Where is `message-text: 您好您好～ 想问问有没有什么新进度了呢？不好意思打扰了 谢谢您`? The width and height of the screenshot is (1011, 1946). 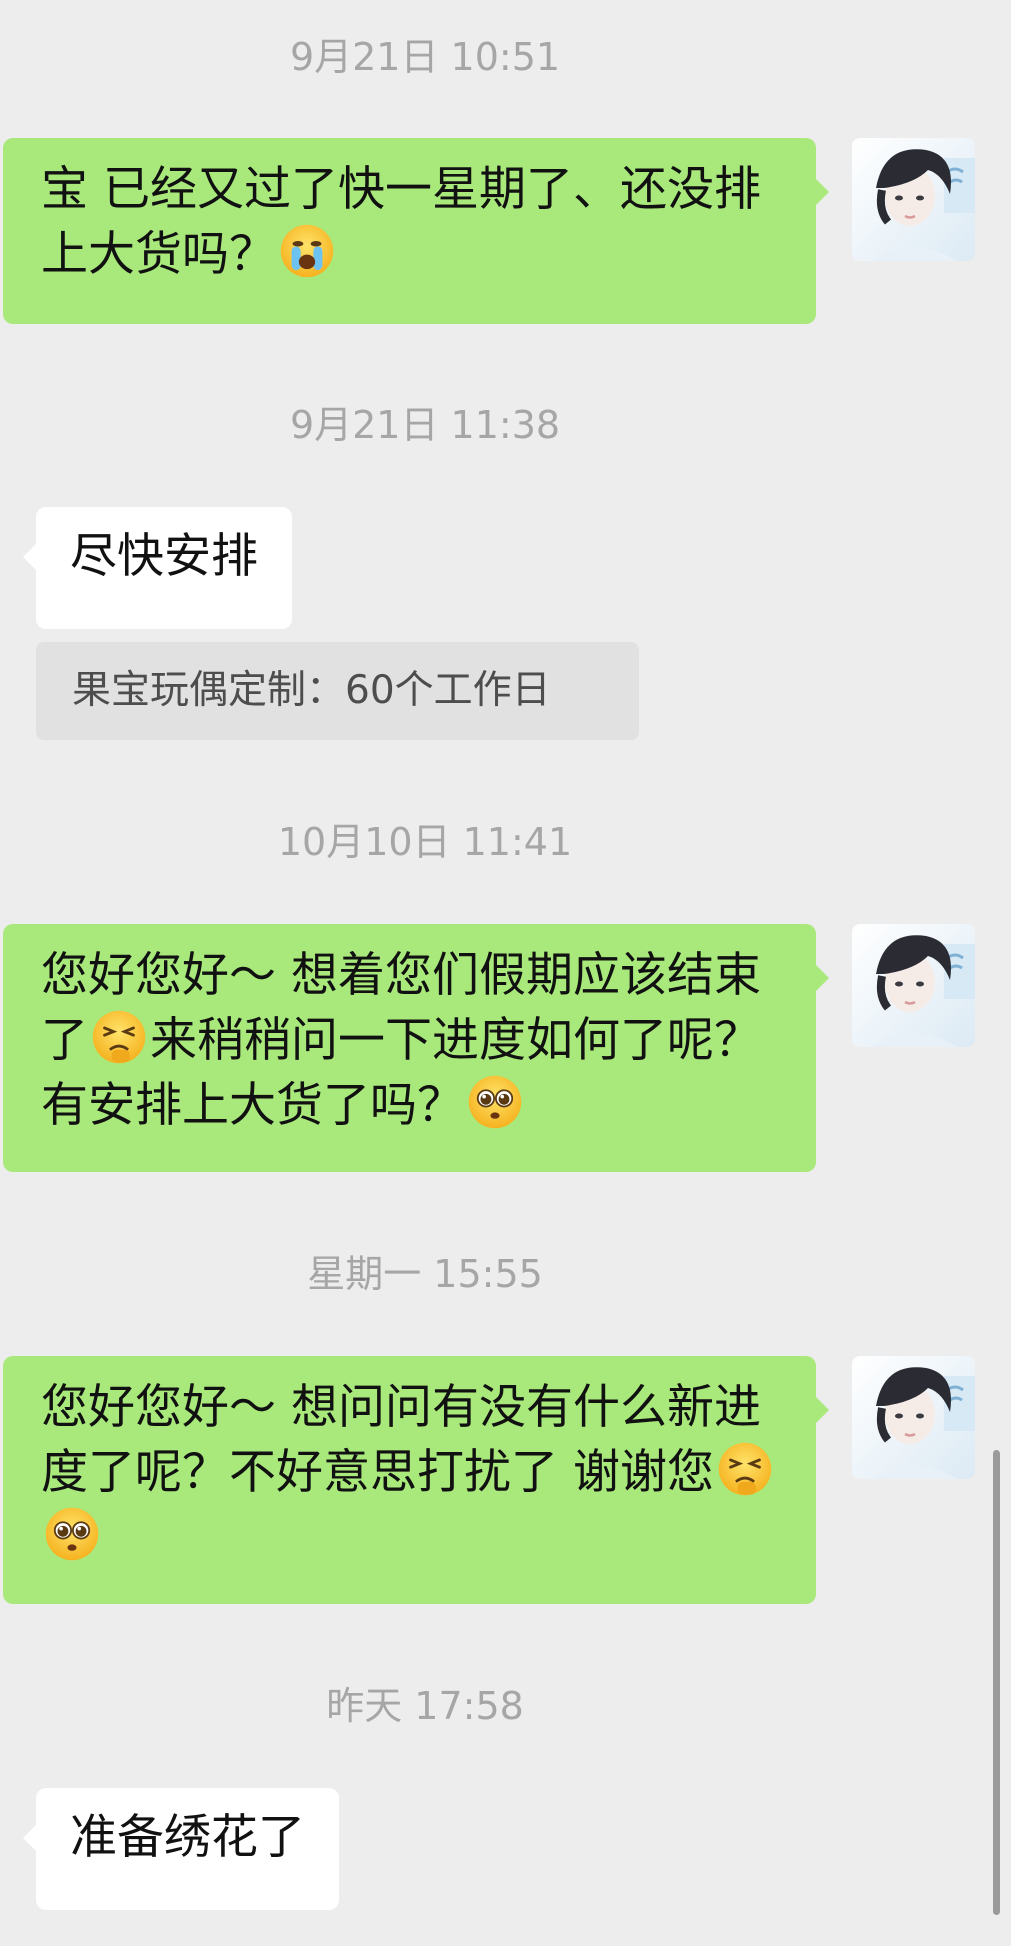 message-text: 您好您好～ 想问问有没有什么新进度了呢？不好意思打扰了 谢谢您 is located at coordinates (401, 1440).